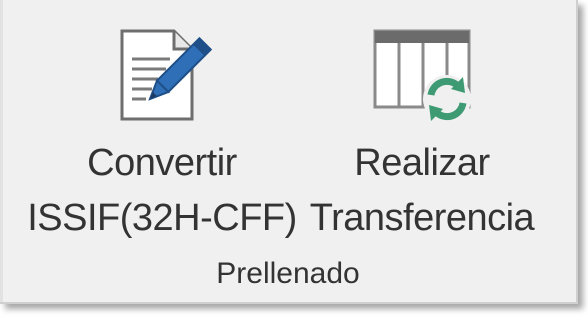 This screenshot has height=320, width=588. Describe the element at coordinates (422, 218) in the screenshot. I see `transferencia-label: Transferencia` at that location.